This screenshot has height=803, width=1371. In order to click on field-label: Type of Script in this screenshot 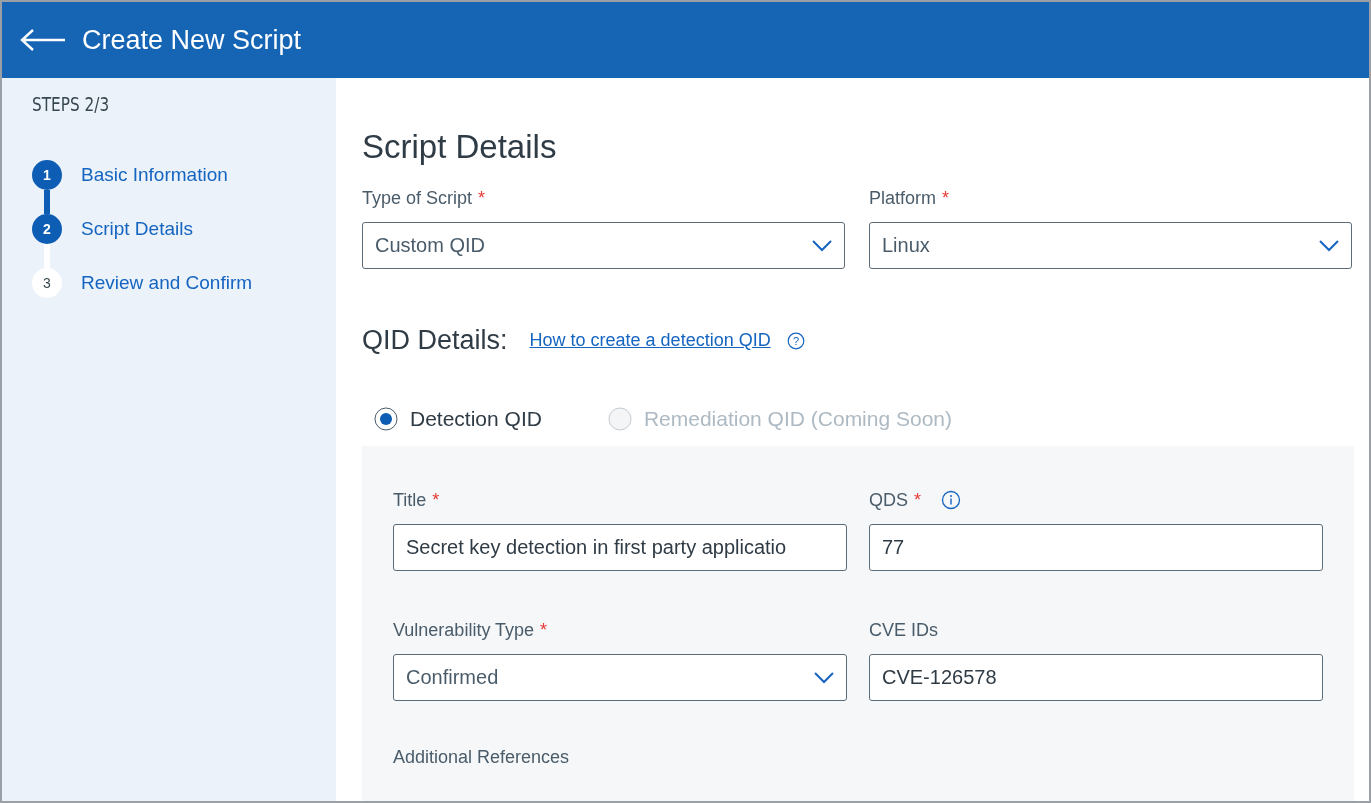, I will do `click(417, 198)`.